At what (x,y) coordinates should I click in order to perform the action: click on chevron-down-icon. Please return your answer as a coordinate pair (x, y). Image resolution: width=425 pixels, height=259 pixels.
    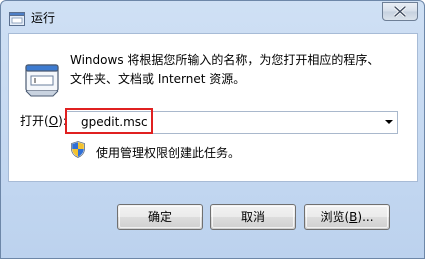
    Looking at the image, I should click on (389, 122).